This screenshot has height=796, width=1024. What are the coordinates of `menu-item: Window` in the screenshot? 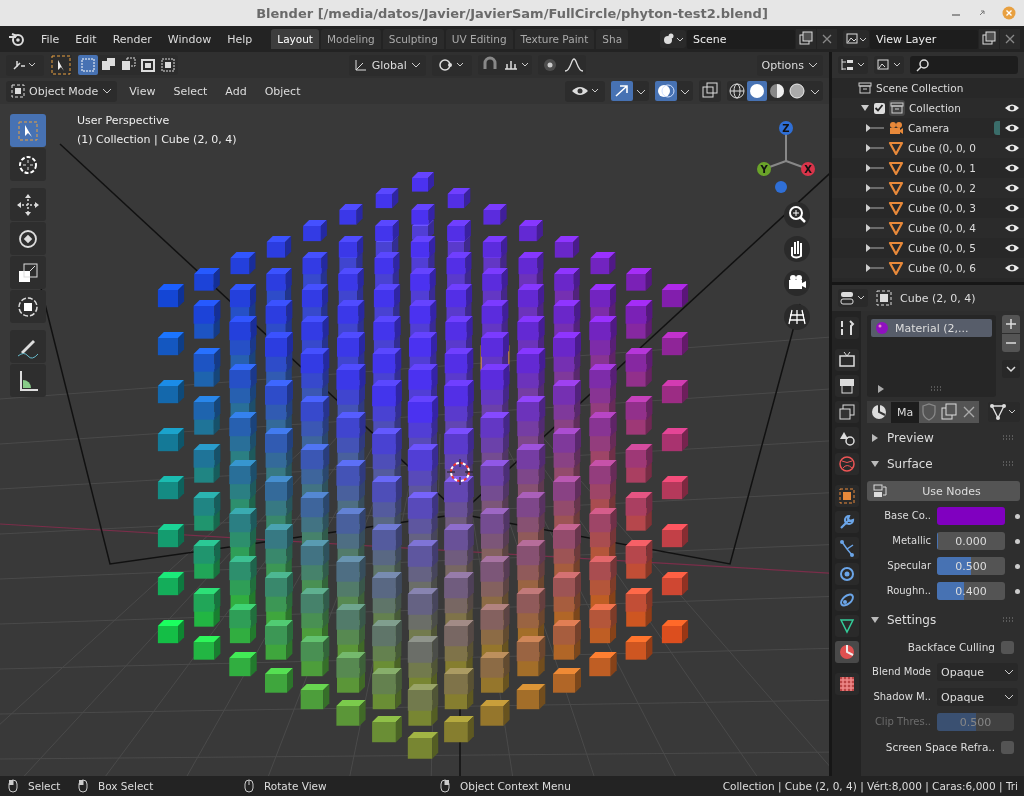 It's located at (189, 39).